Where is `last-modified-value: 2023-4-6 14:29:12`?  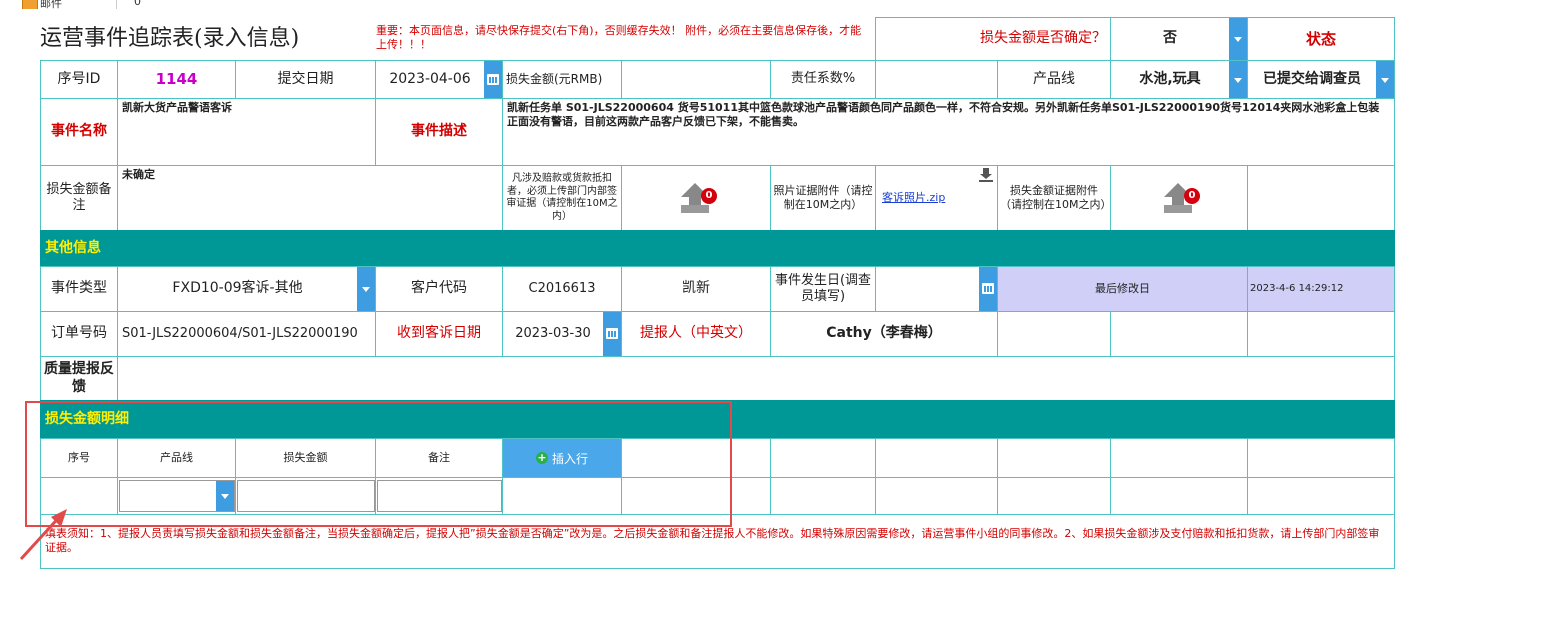
last-modified-value: 2023-4-6 14:29:12 is located at coordinates (1297, 288).